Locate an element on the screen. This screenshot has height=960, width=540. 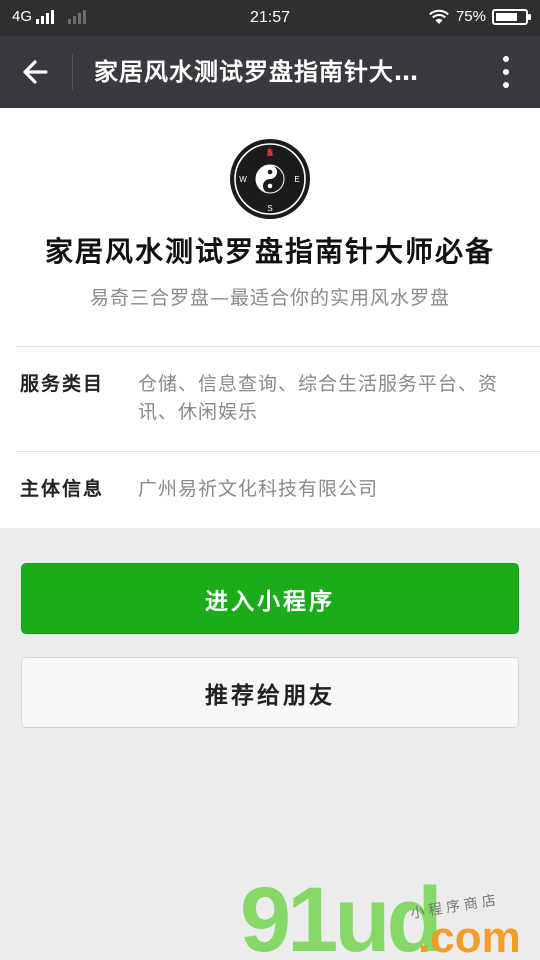
entity-info-value: 广州易祈文化科技有限公司 is located at coordinates (258, 489).